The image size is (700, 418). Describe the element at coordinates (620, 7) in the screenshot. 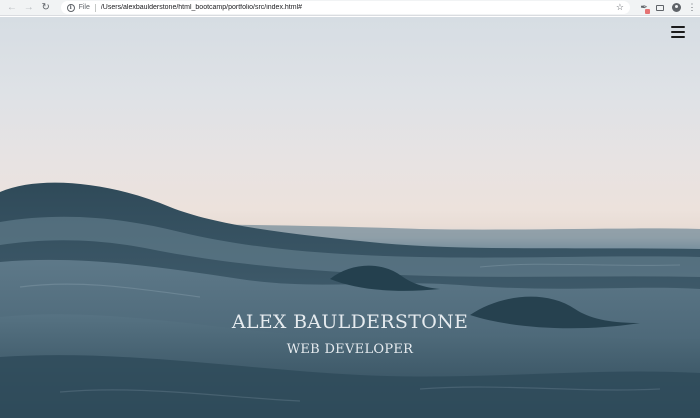

I see `bookmark-star-icon: ☆` at that location.